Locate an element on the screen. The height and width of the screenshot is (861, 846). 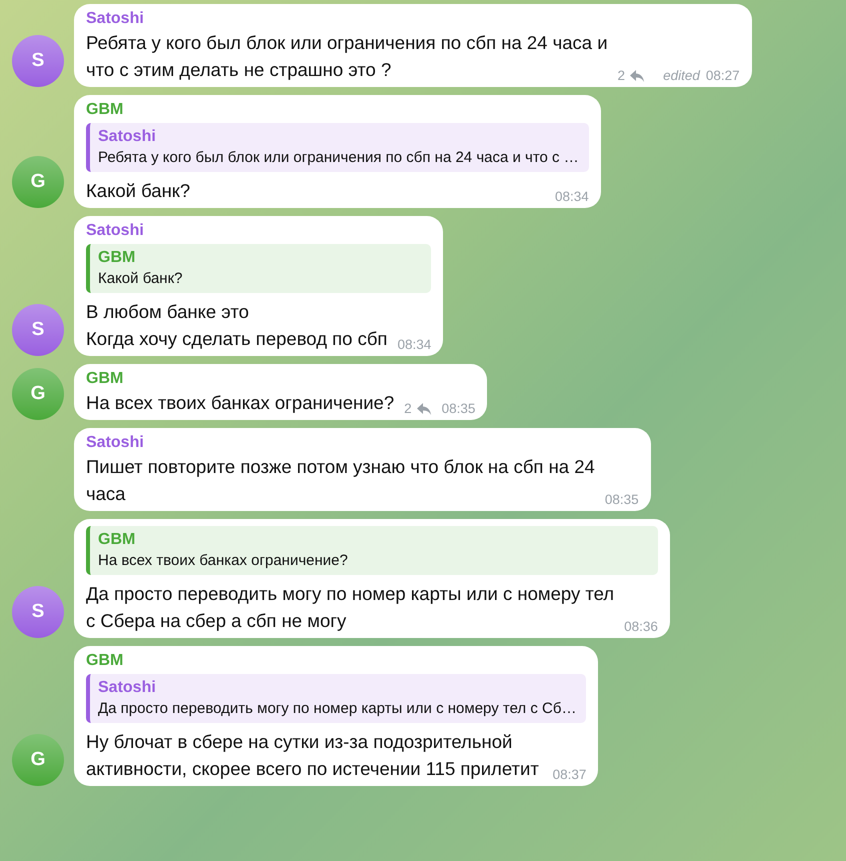
message-text: Какой банк? is located at coordinates (138, 191).